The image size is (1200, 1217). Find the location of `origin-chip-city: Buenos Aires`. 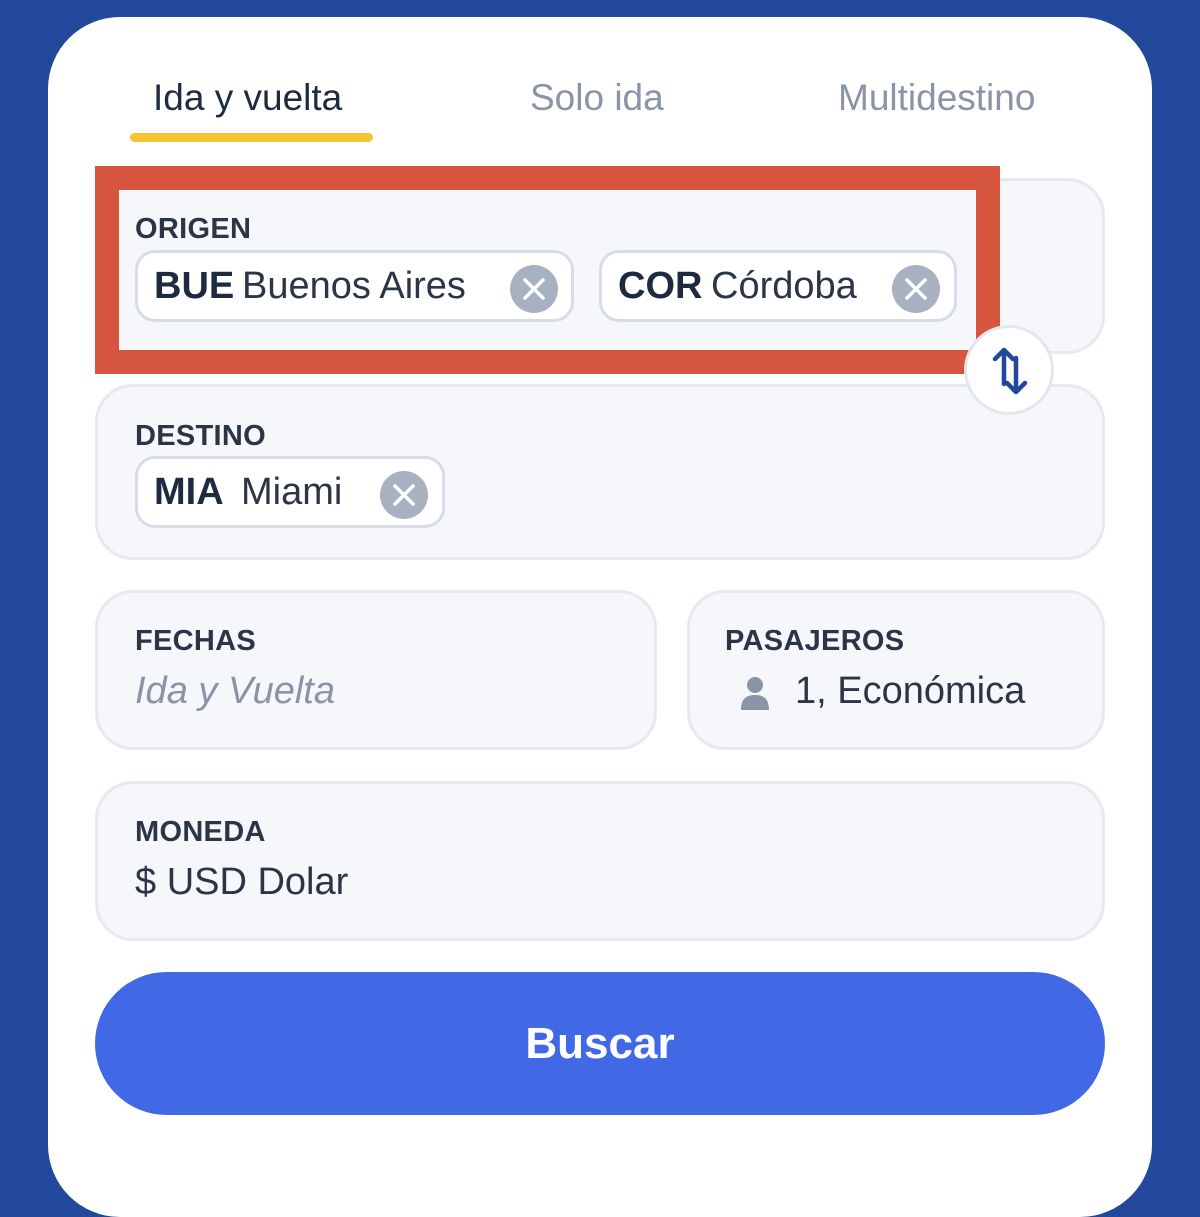

origin-chip-city: Buenos Aires is located at coordinates (354, 286).